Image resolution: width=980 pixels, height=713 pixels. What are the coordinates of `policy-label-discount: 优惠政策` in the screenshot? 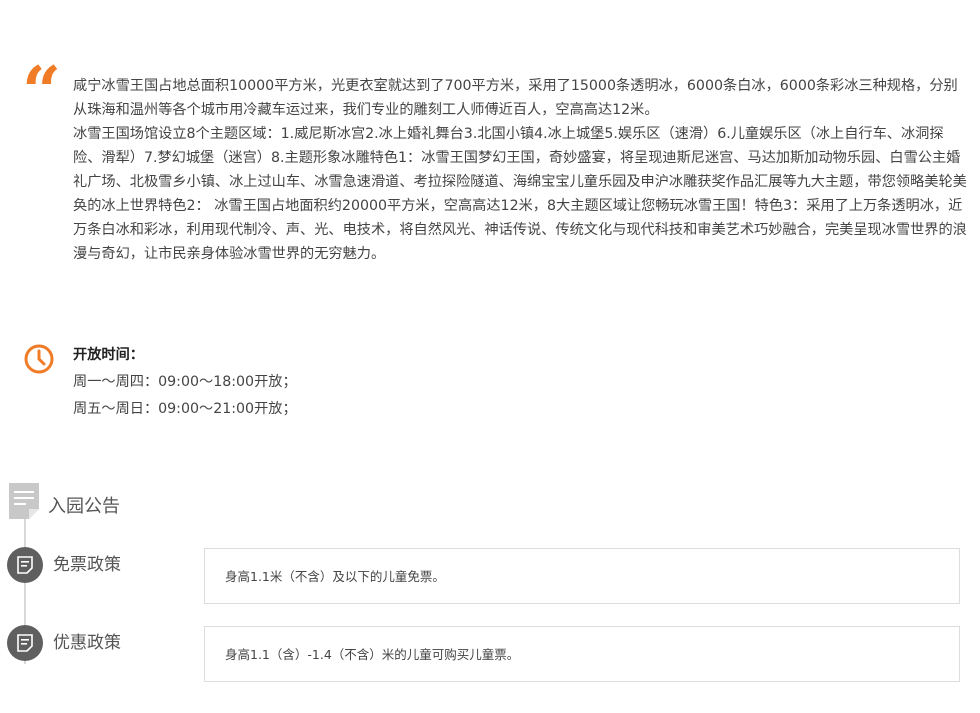 It's located at (87, 643).